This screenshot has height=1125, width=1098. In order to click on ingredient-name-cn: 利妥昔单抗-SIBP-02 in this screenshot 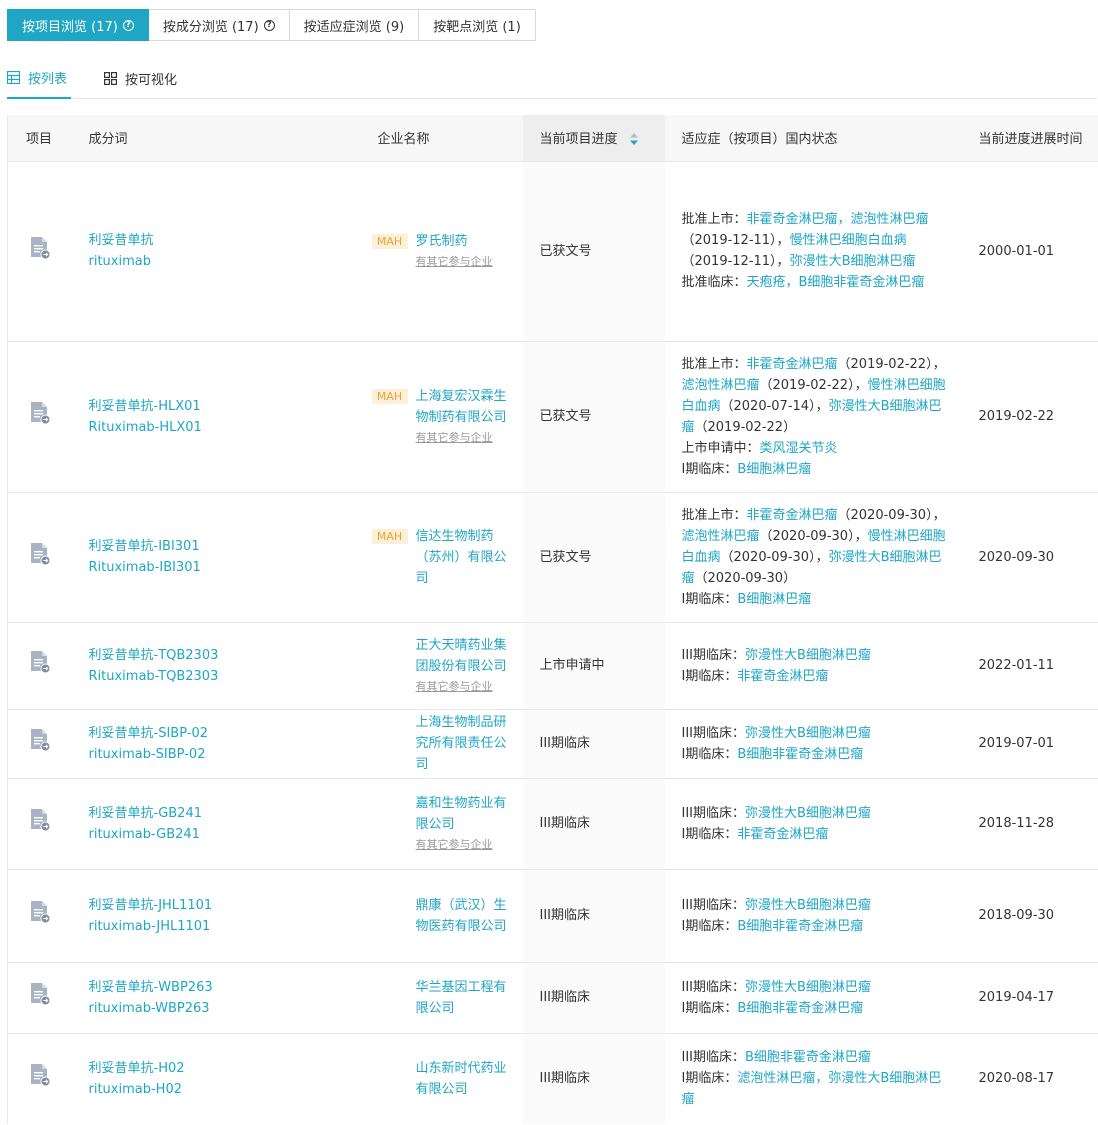, I will do `click(227, 733)`.